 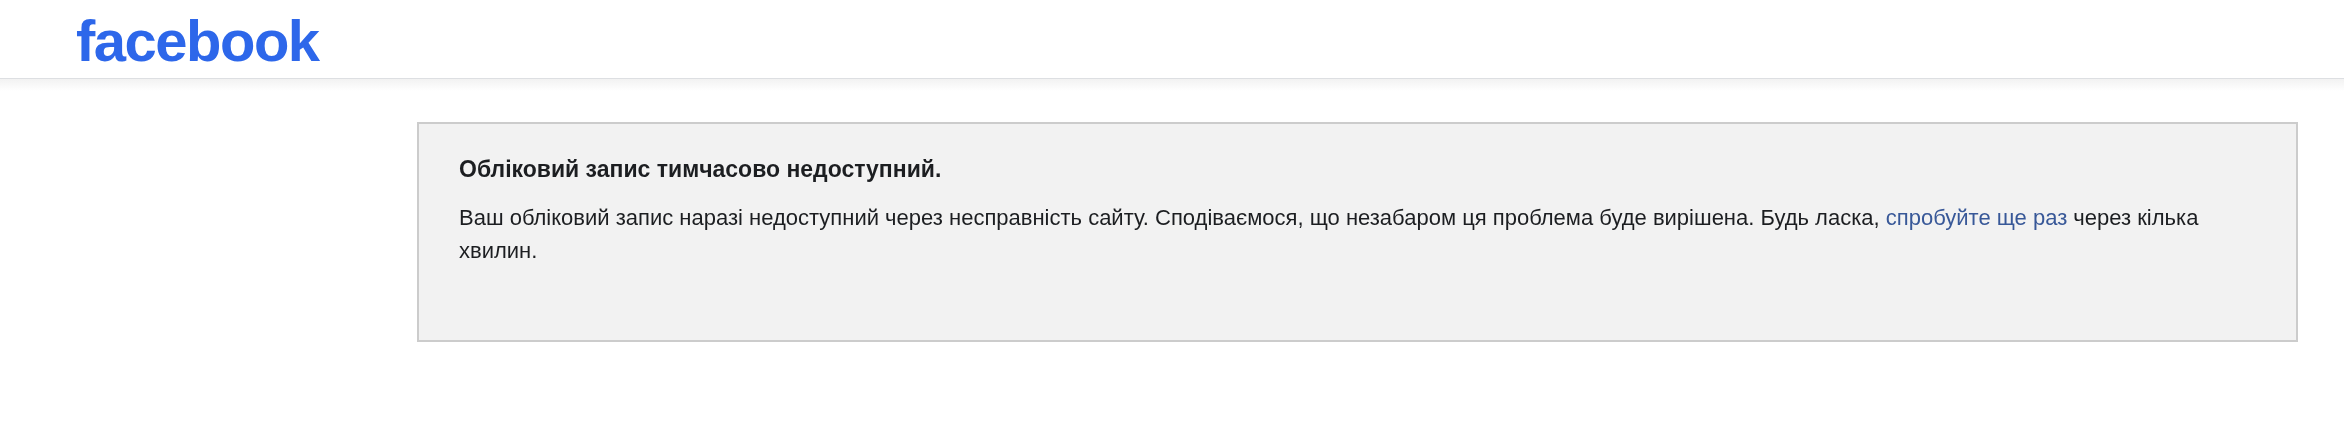 What do you see at coordinates (1329, 234) in the screenshot?
I see `message-text: Ваш обліковий запис наразі недоступний через несправність сайту. Сподіваємося, що незабаром ця проблема буде вирішена. Будь ласка, спробуйте ще раз через кілька хвилин.` at bounding box center [1329, 234].